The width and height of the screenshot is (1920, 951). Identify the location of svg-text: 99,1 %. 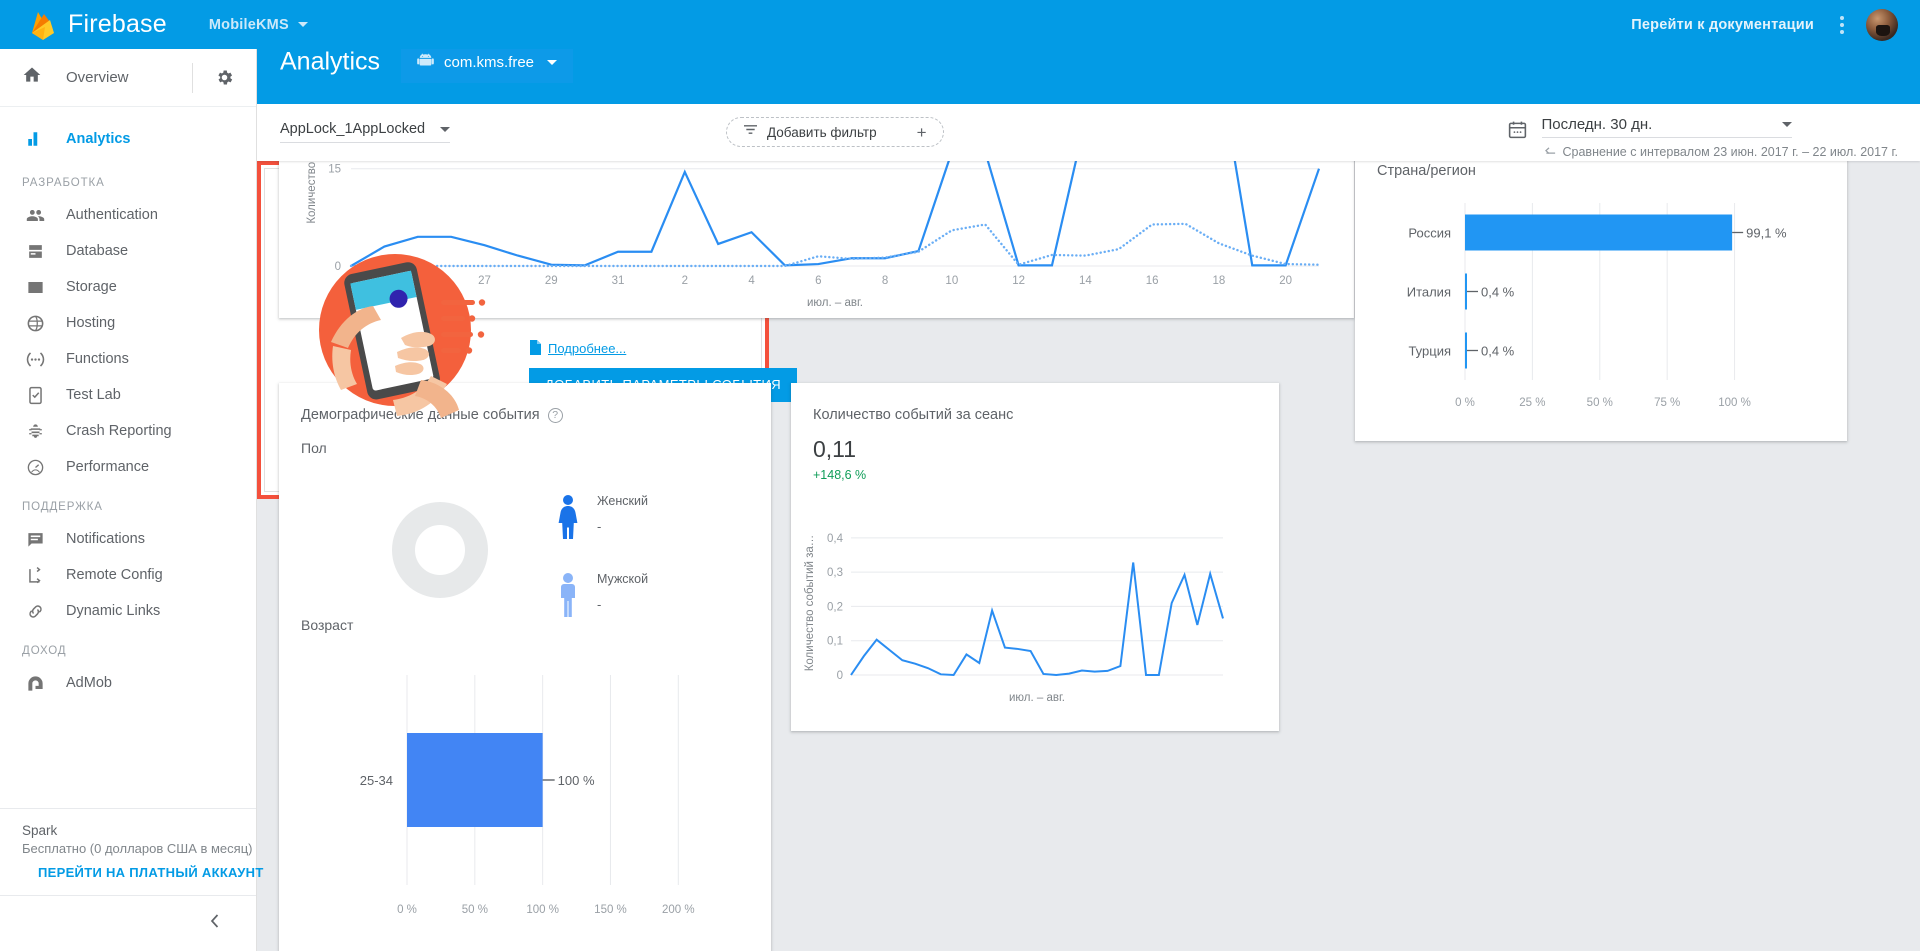
(1766, 233).